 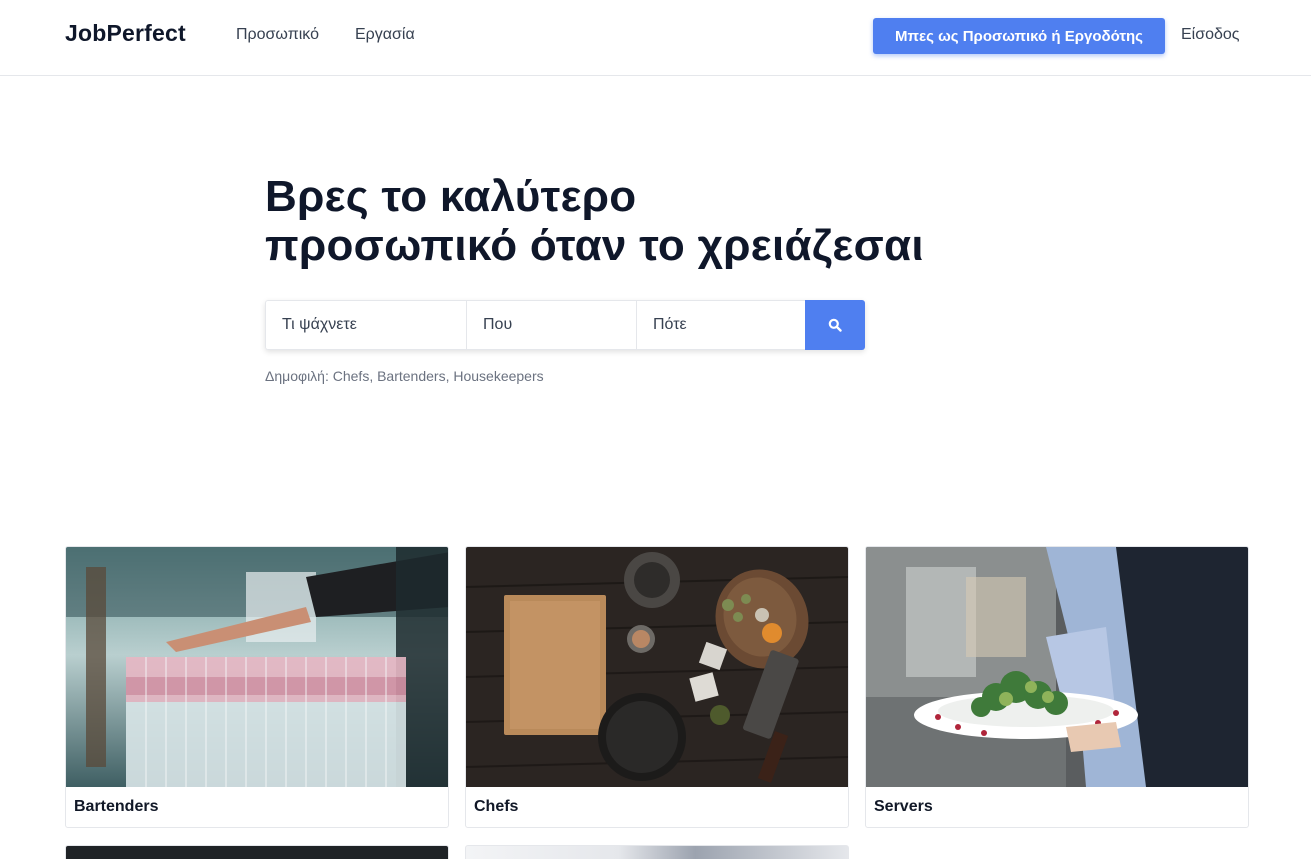 I want to click on search-when-input, so click(x=720, y=325).